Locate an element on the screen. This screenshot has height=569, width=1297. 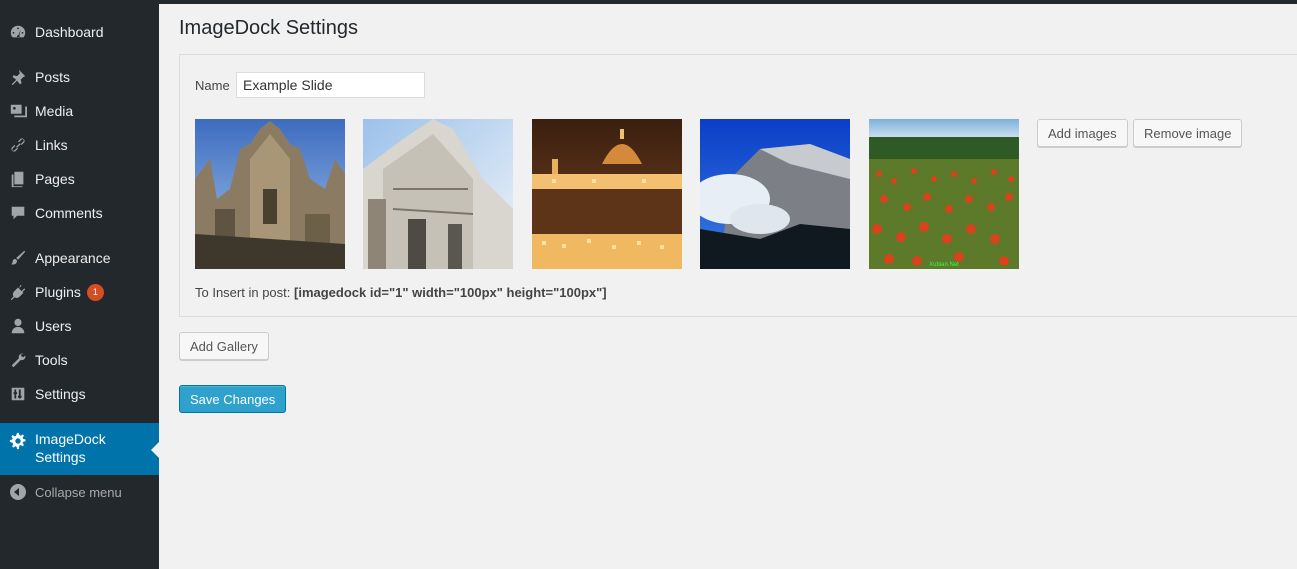
mountain-photo is located at coordinates (775, 194).